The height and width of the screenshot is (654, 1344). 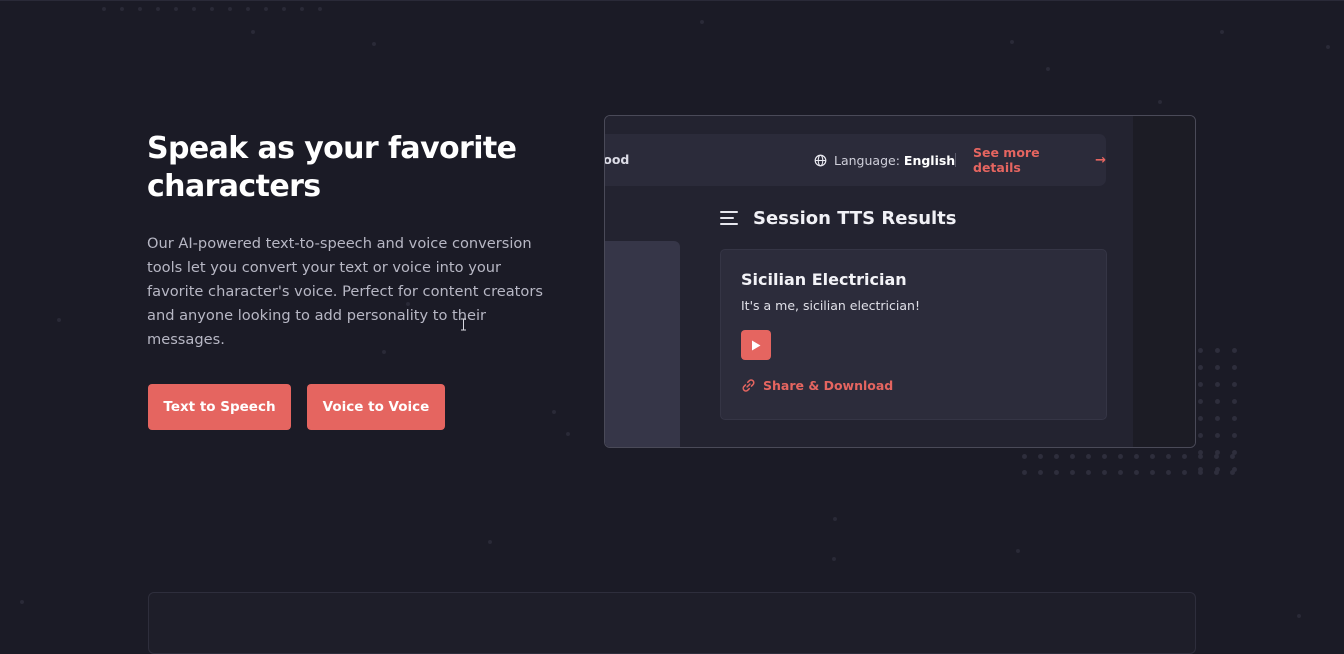 What do you see at coordinates (824, 279) in the screenshot?
I see `result-card-title: Sicilian Electrician` at bounding box center [824, 279].